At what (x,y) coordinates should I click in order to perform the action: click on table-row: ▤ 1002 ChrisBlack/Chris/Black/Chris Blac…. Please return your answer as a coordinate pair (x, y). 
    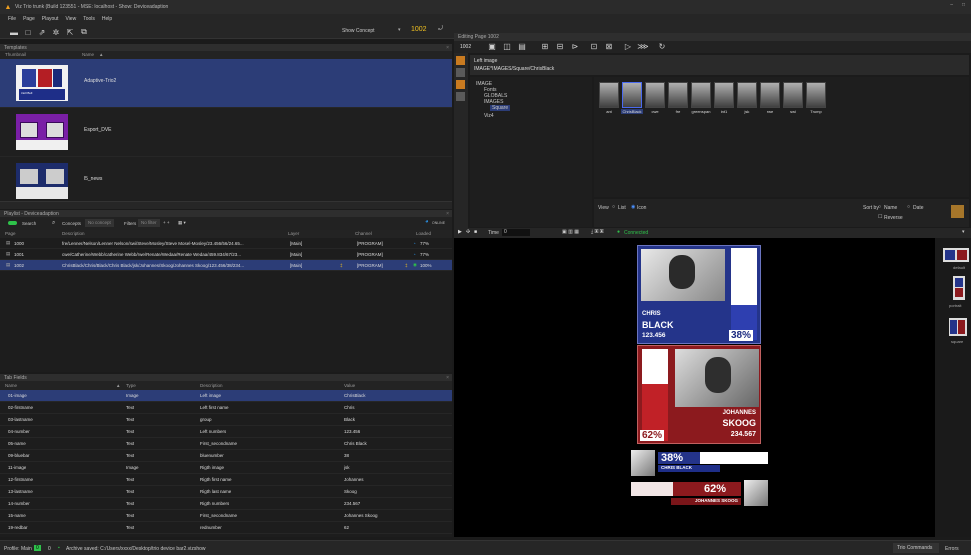
    Looking at the image, I should click on (226, 265).